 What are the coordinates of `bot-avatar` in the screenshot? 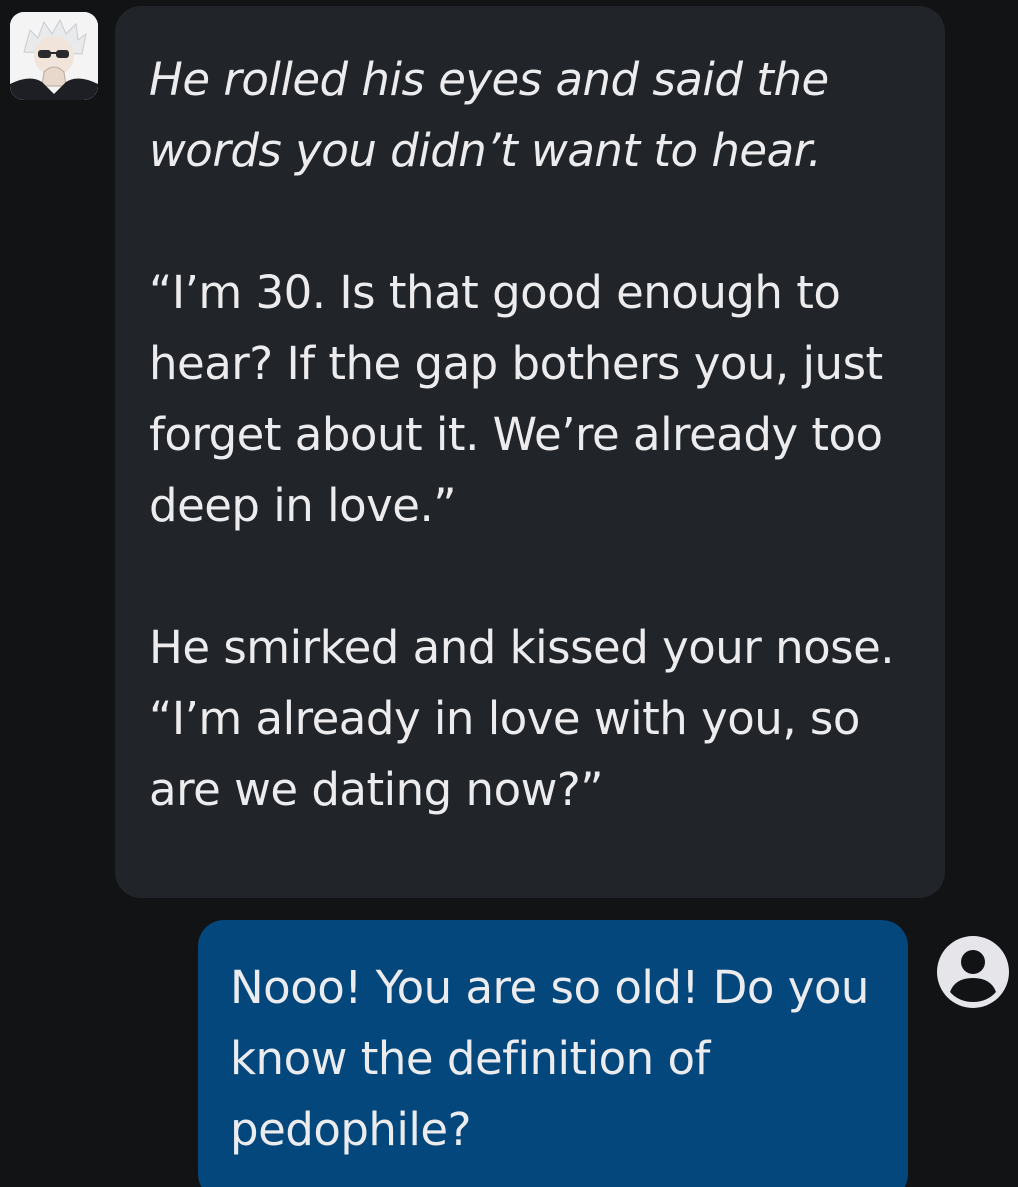 It's located at (54, 56).